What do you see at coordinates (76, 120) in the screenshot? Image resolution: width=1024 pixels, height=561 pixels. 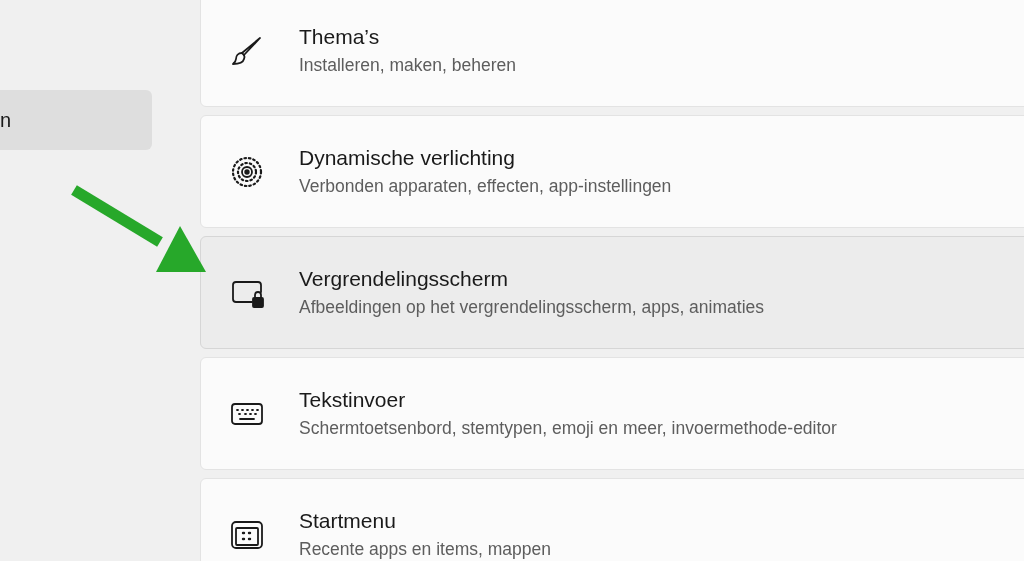 I see `sidebar-item: n` at bounding box center [76, 120].